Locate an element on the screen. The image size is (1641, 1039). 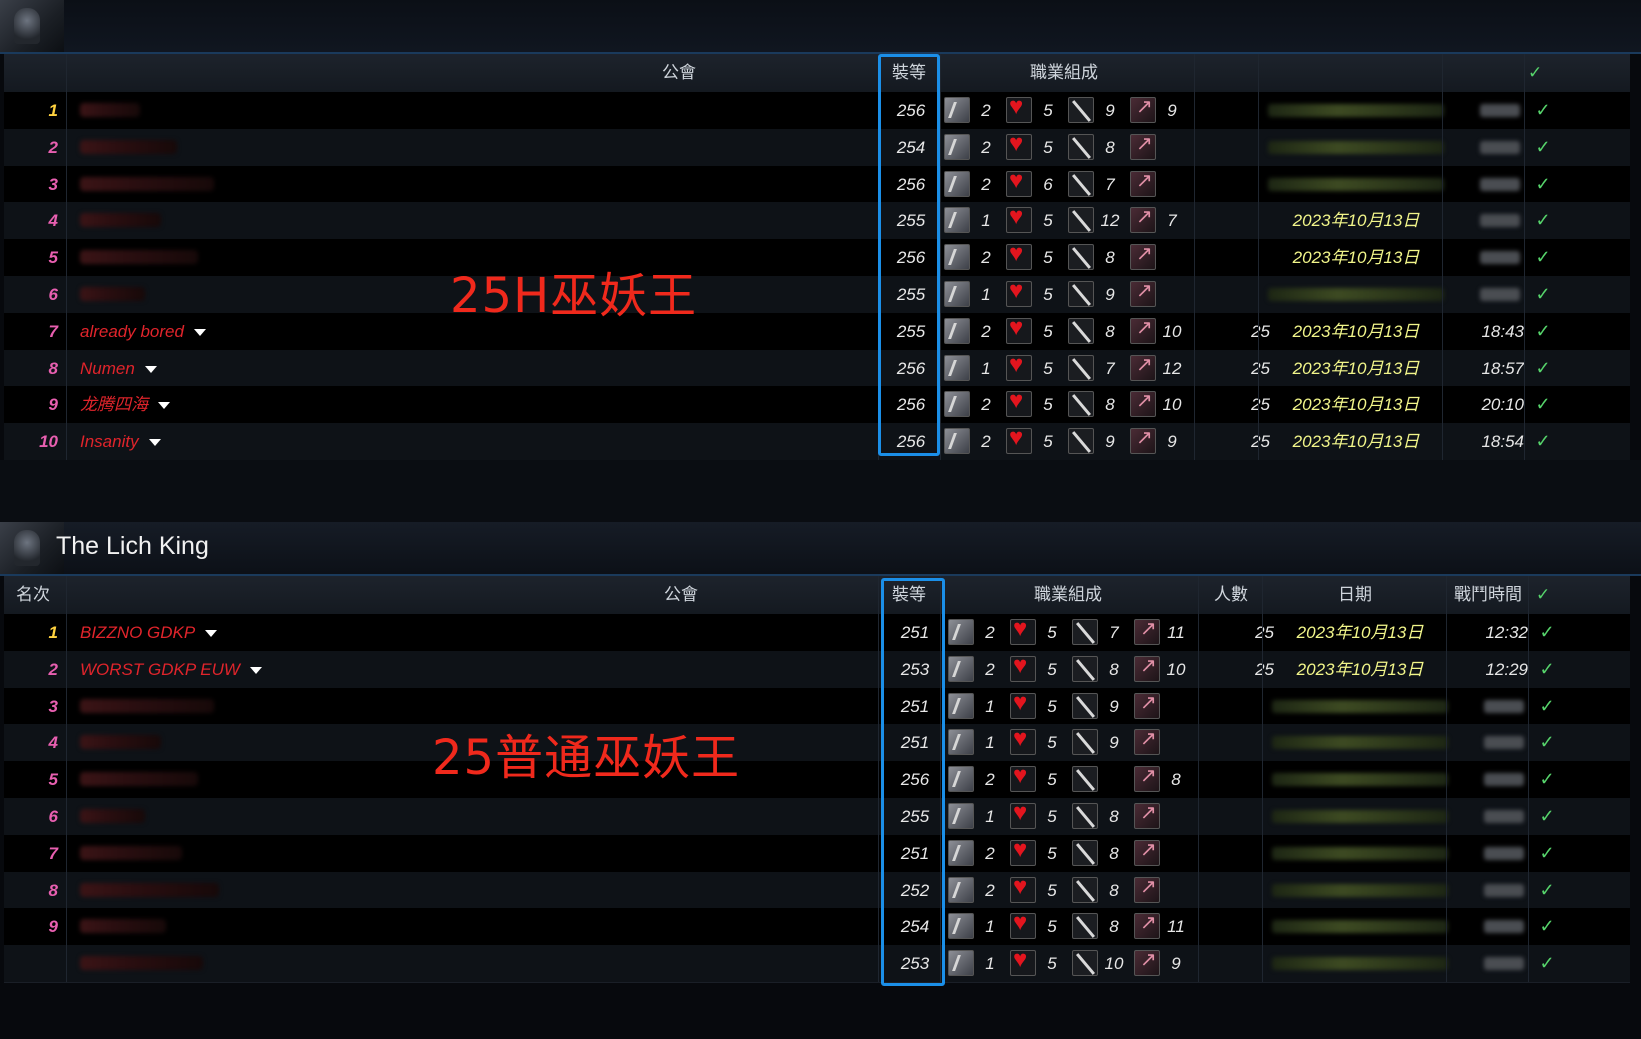
table-row: 925415811✓ is located at coordinates (817, 927).